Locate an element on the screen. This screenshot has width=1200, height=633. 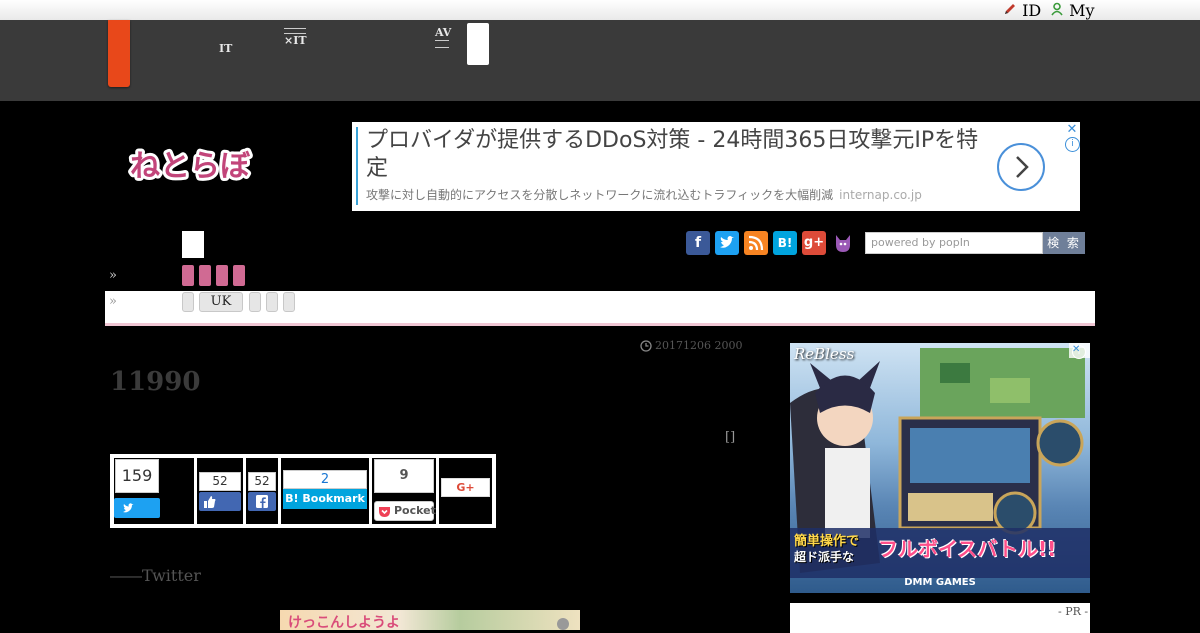
ad-title: プロバイダが提供するDDoS対策 - 24時間365日攻撃元IPを特定 is located at coordinates (676, 155).